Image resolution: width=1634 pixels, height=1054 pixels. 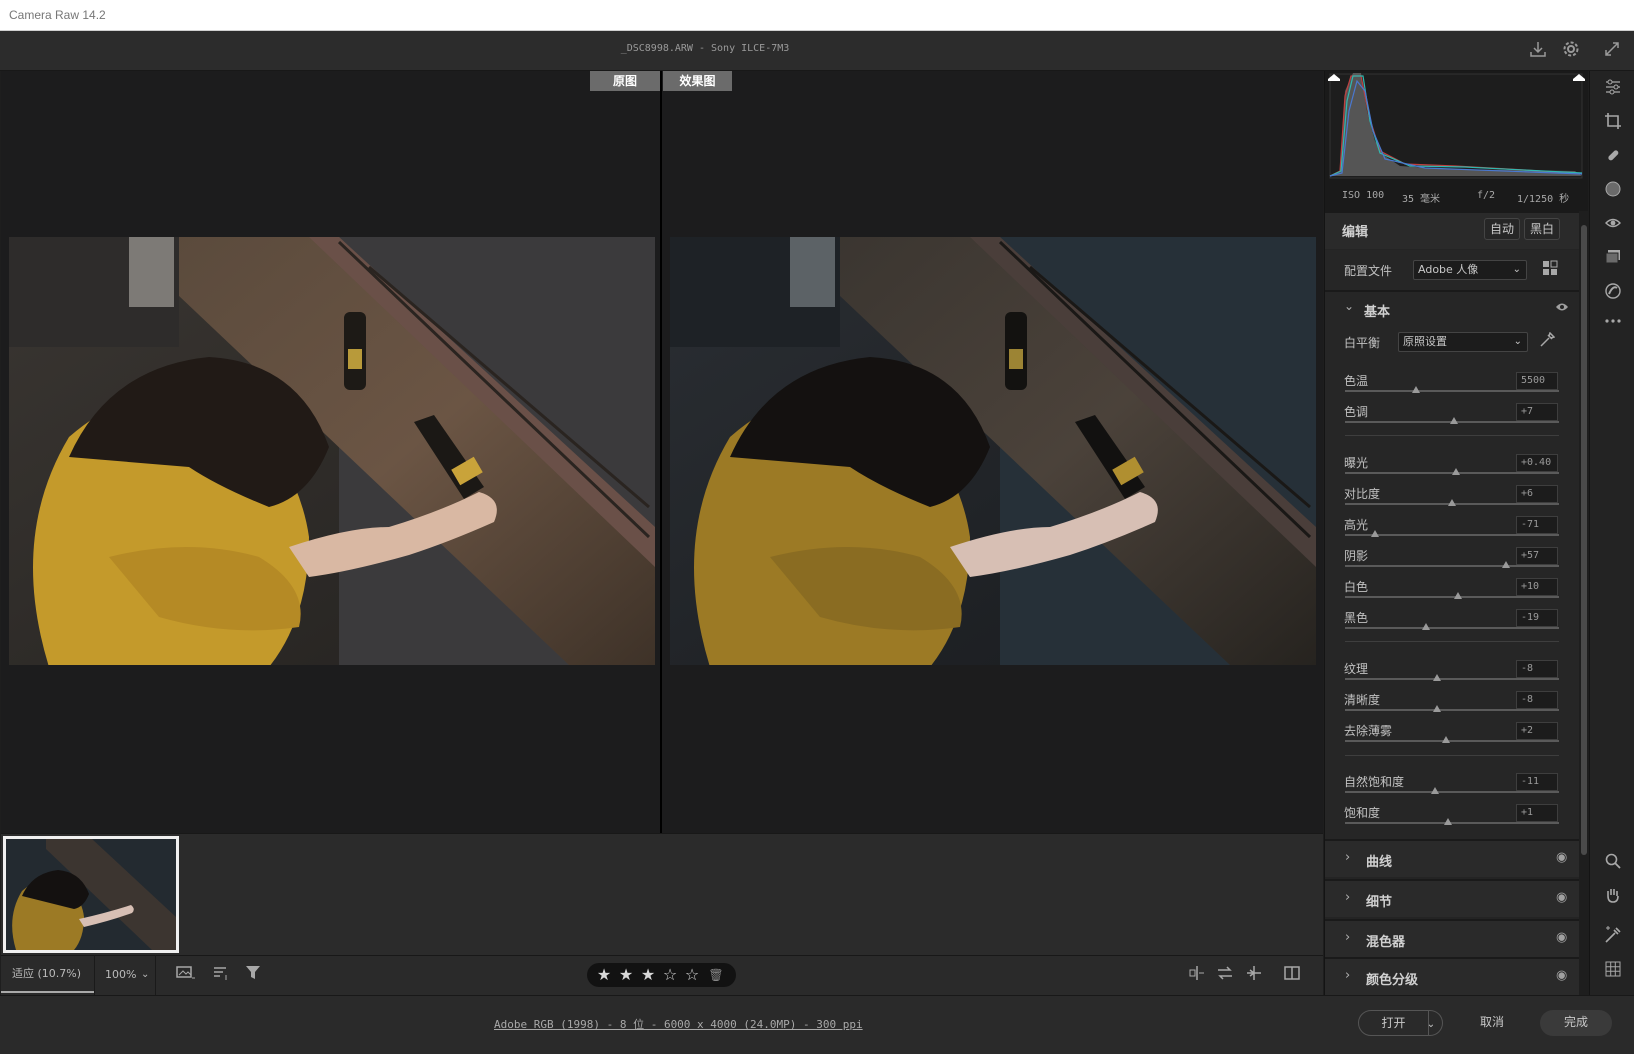 I want to click on grid-icon, so click(x=1613, y=972).